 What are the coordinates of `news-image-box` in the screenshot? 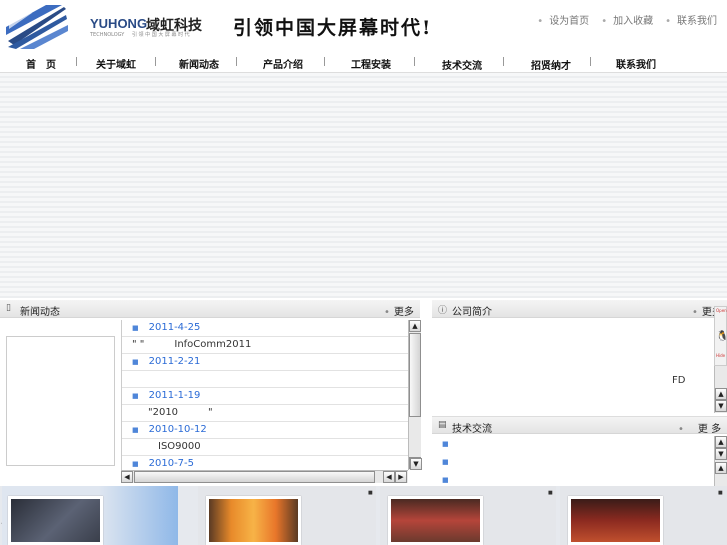 It's located at (60, 402).